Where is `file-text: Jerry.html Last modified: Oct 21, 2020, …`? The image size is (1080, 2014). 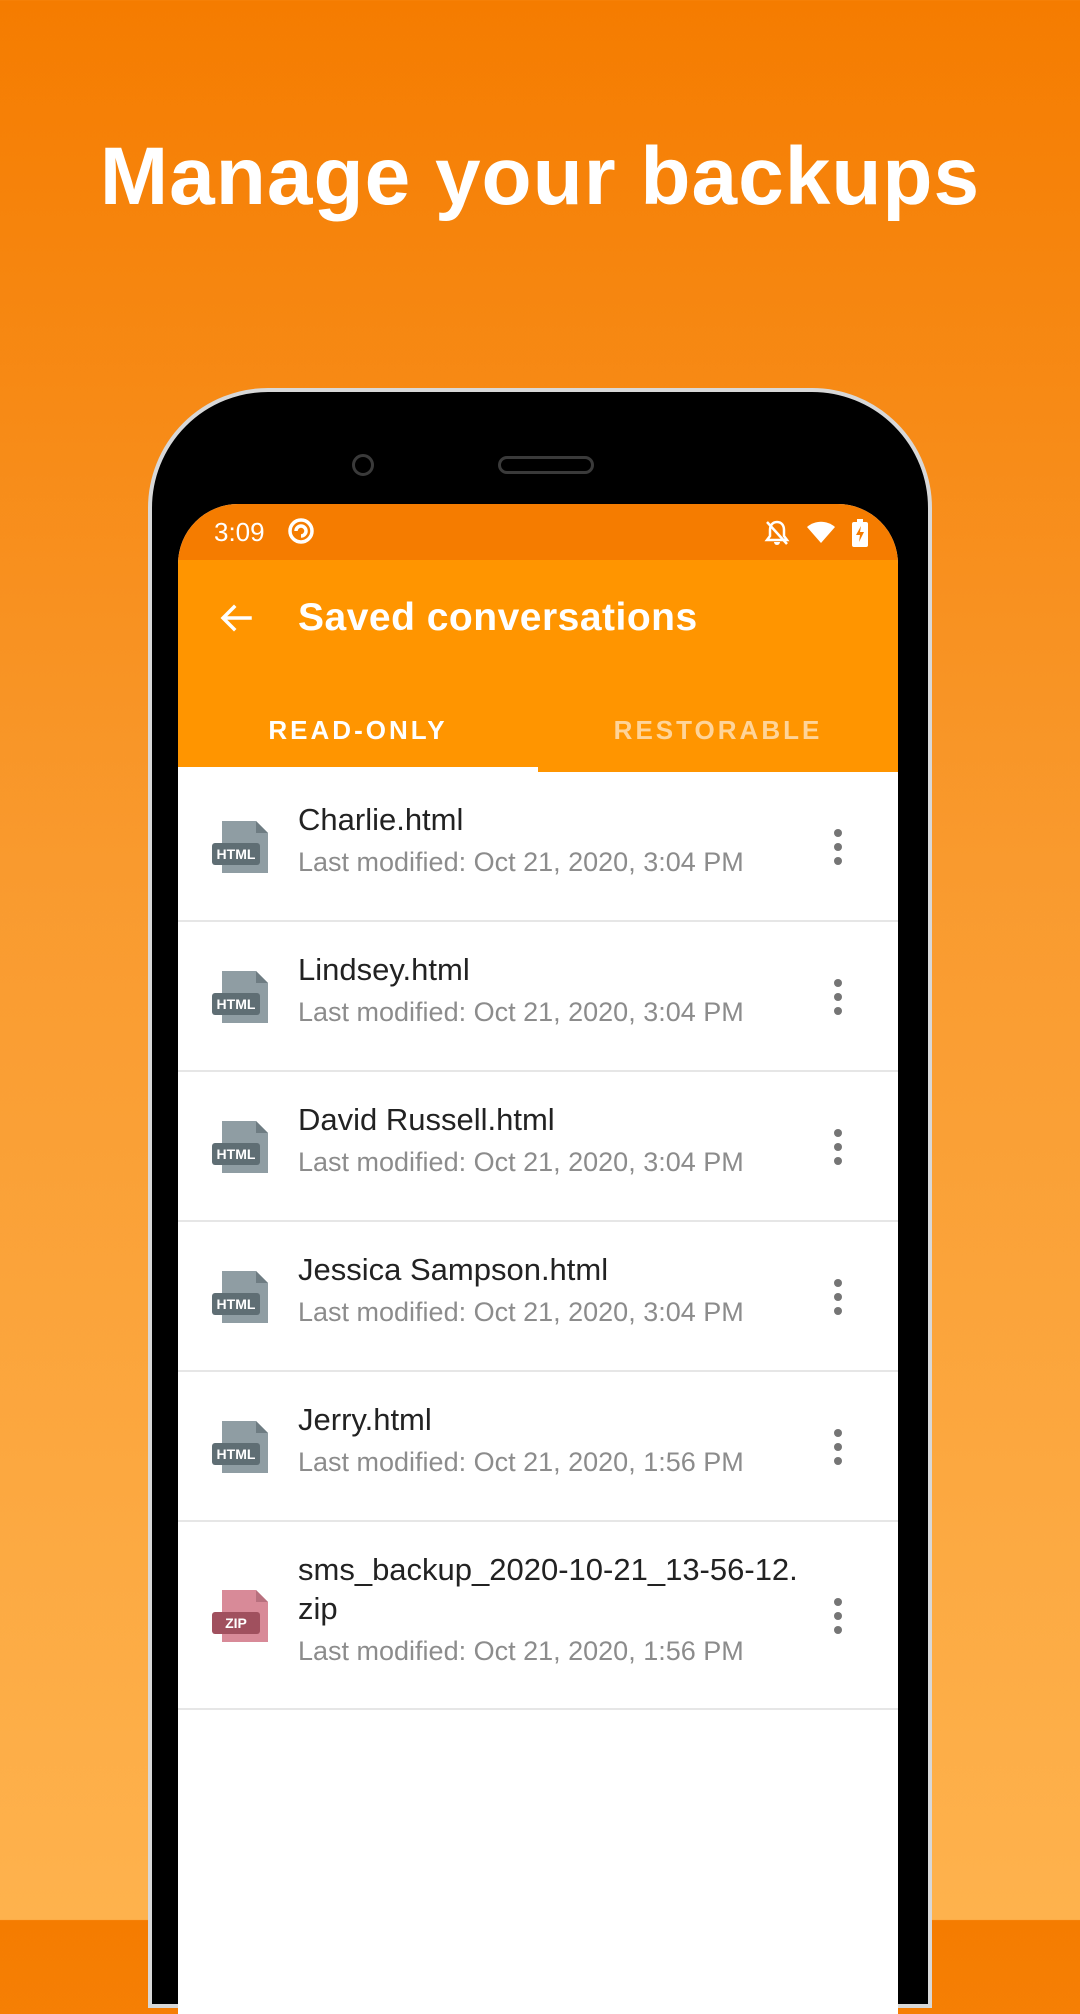 file-text: Jerry.html Last modified: Oct 21, 2020, … is located at coordinates (553, 1439).